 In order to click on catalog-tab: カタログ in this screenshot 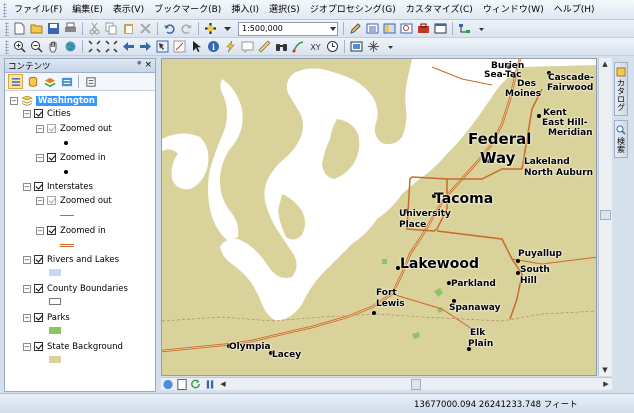, I will do `click(621, 89)`.